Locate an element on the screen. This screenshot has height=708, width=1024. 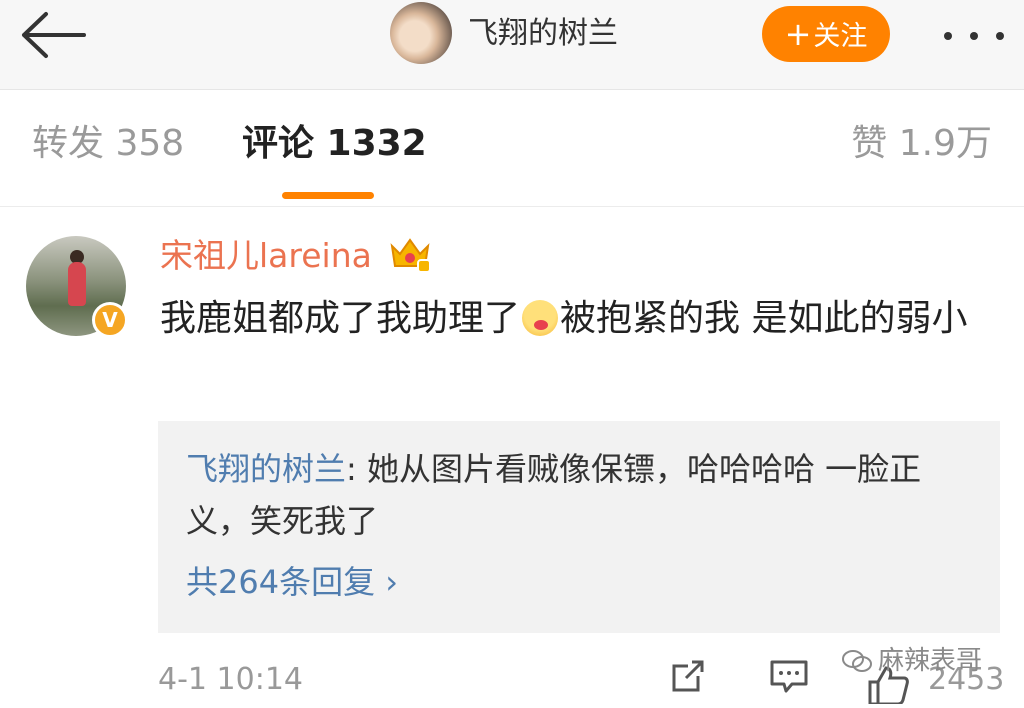
watermark: 麻辣表哥 is located at coordinates (912, 661).